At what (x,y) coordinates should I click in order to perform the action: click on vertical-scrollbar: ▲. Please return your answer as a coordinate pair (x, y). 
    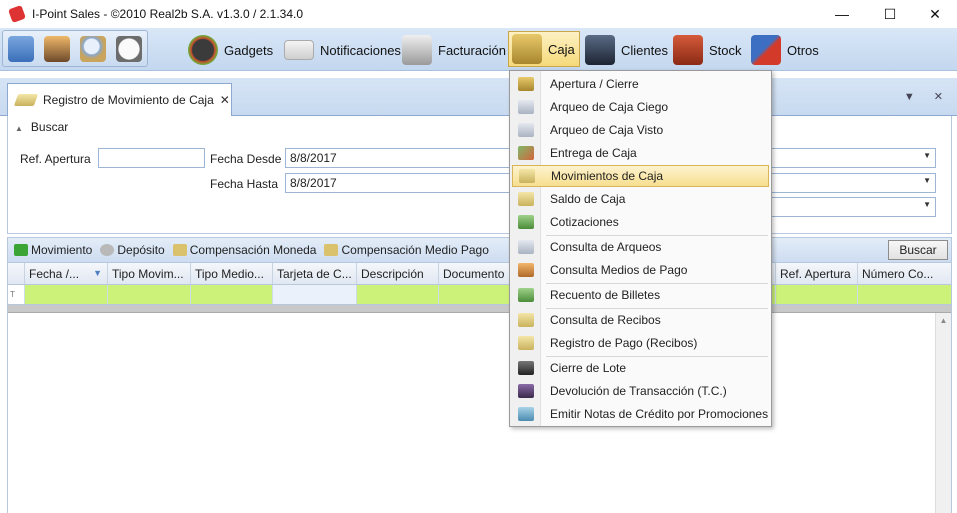
    Looking at the image, I should click on (943, 413).